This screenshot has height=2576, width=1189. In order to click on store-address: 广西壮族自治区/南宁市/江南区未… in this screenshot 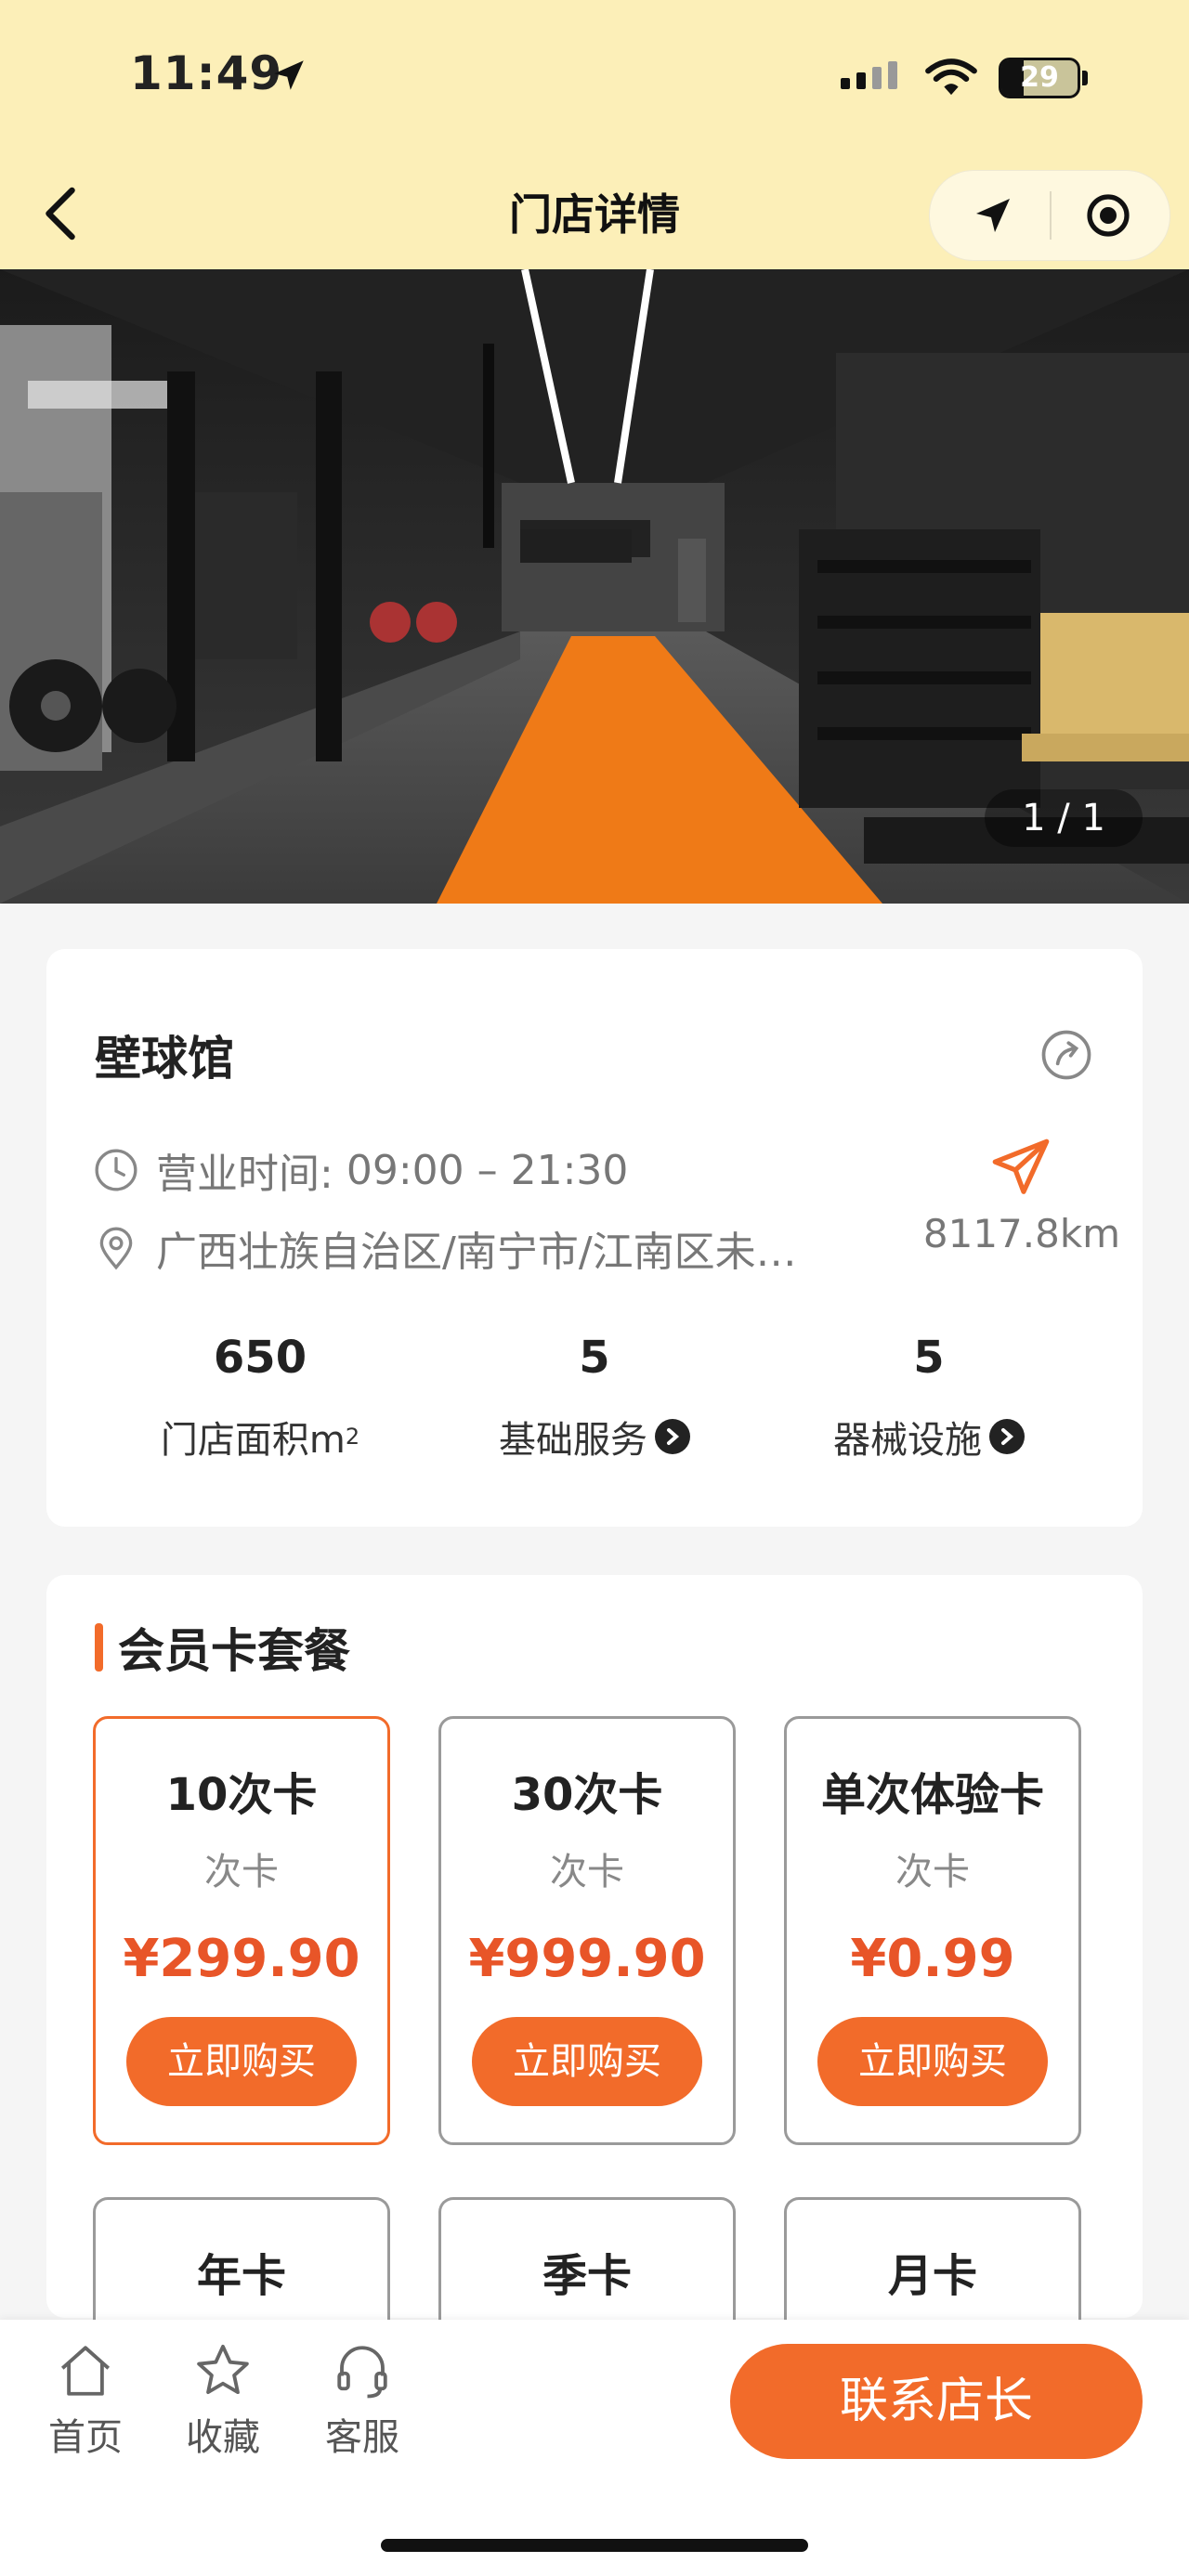, I will do `click(492, 1248)`.